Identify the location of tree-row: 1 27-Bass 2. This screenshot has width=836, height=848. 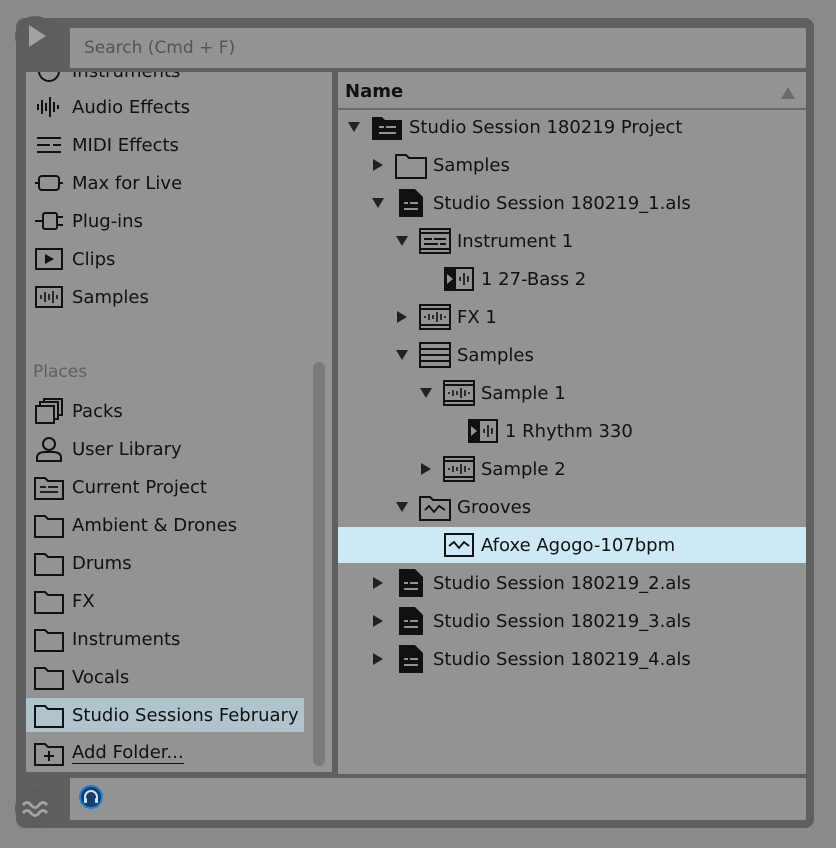
(572, 279).